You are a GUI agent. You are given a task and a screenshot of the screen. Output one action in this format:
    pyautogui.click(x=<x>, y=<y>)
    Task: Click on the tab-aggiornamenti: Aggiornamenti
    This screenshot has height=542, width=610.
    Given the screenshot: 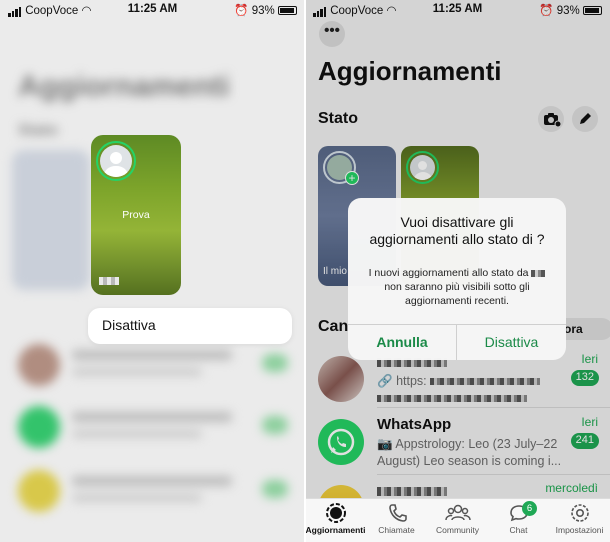 What is the action you would take?
    pyautogui.click(x=335, y=518)
    